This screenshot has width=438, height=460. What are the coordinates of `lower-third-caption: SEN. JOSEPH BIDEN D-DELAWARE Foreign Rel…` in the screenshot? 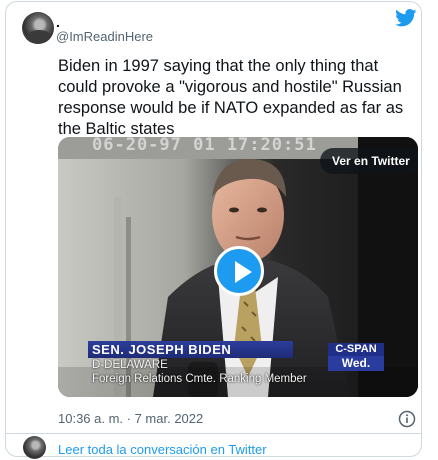 It's located at (197, 366).